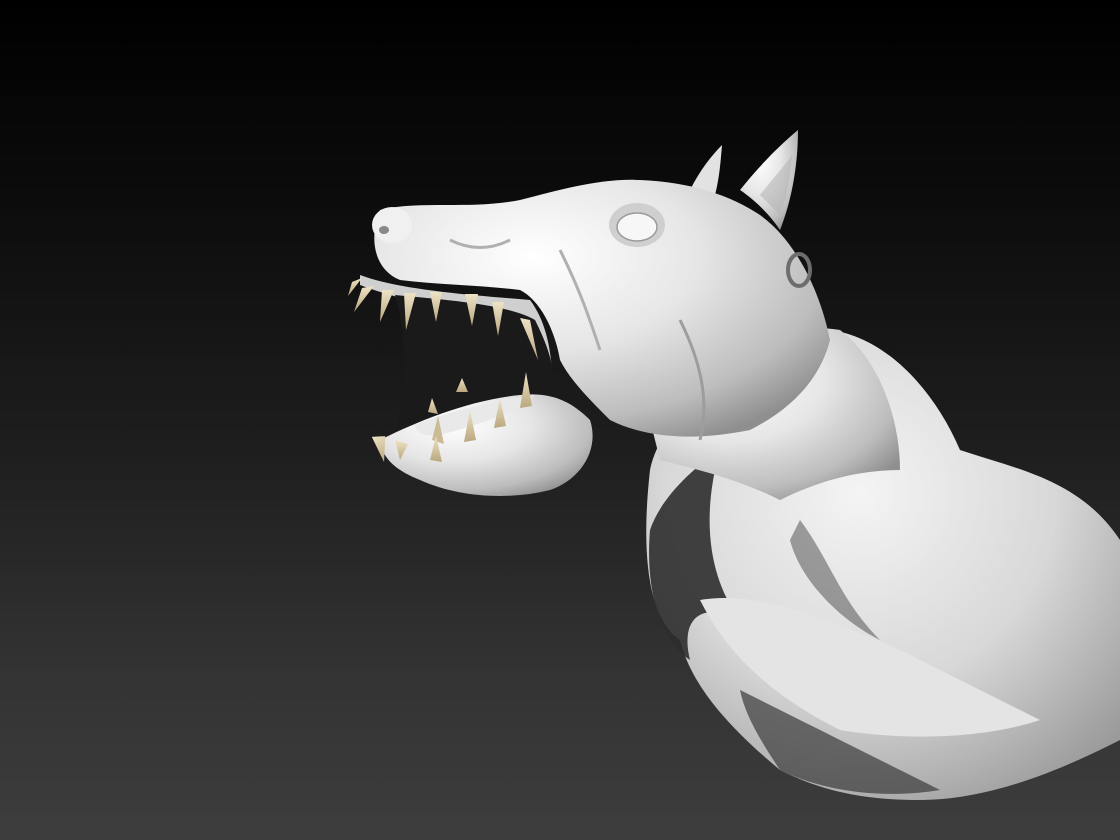  I want to click on nostril, so click(384, 230).